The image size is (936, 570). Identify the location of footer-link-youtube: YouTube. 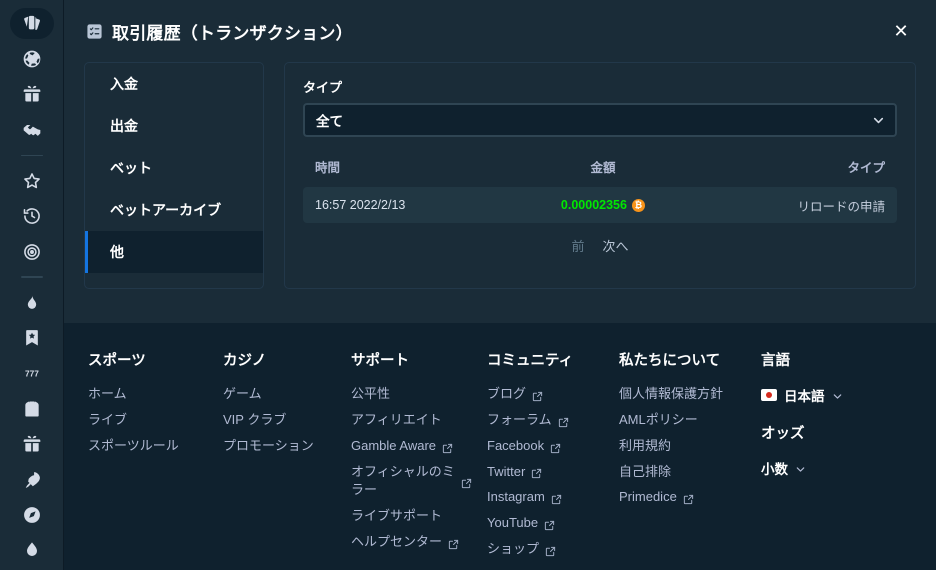
(553, 523).